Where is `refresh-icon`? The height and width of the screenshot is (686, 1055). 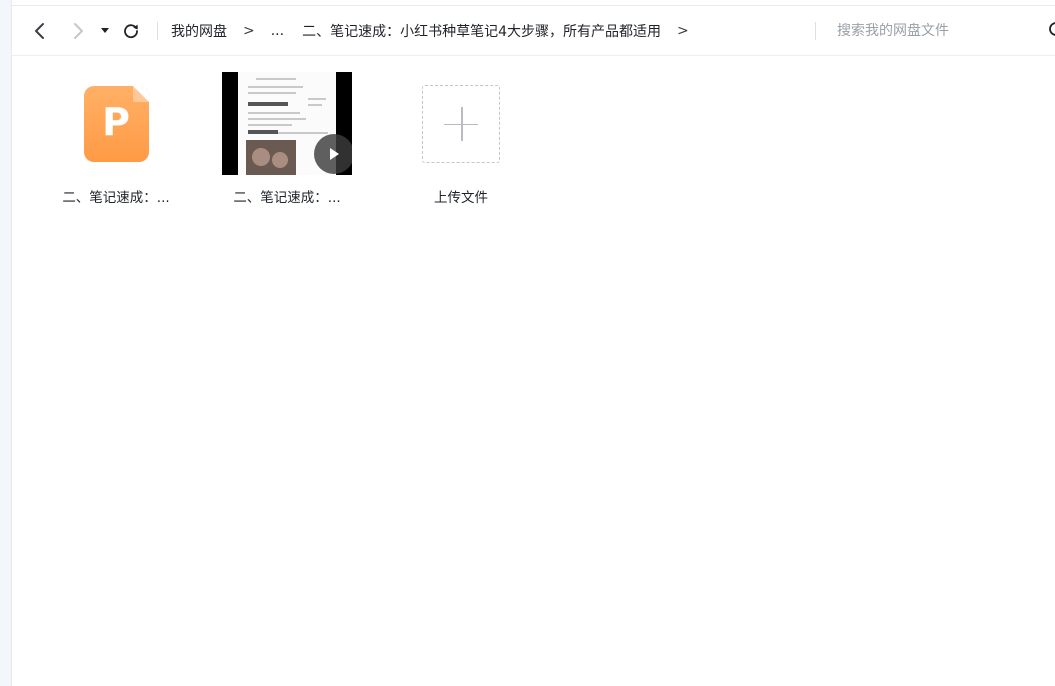
refresh-icon is located at coordinates (131, 31).